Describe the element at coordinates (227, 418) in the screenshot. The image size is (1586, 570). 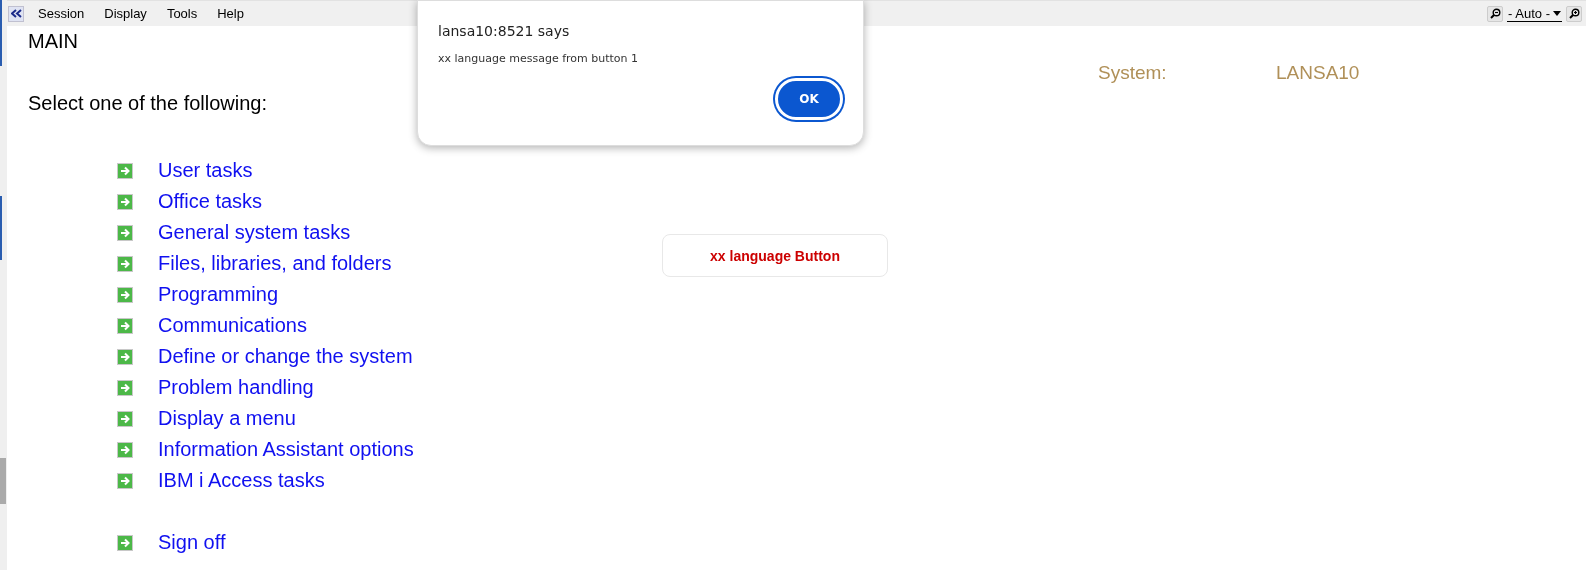
I see `menu-option-link: Display a menu` at that location.